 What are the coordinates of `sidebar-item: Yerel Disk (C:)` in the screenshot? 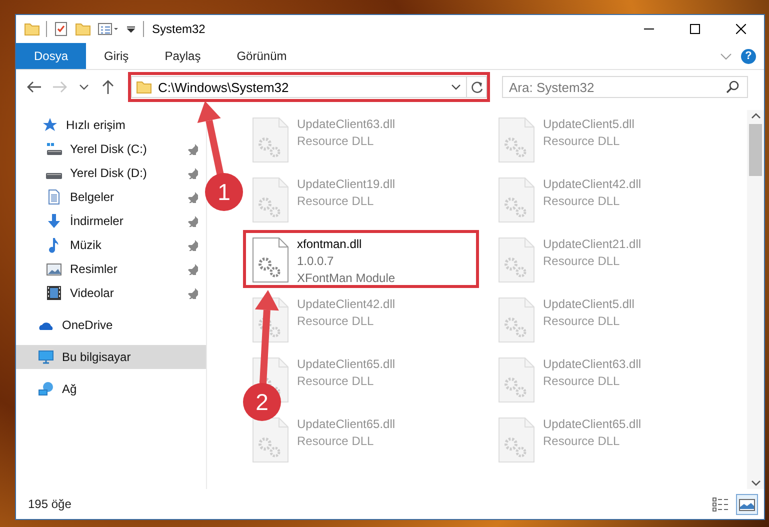 It's located at (111, 149).